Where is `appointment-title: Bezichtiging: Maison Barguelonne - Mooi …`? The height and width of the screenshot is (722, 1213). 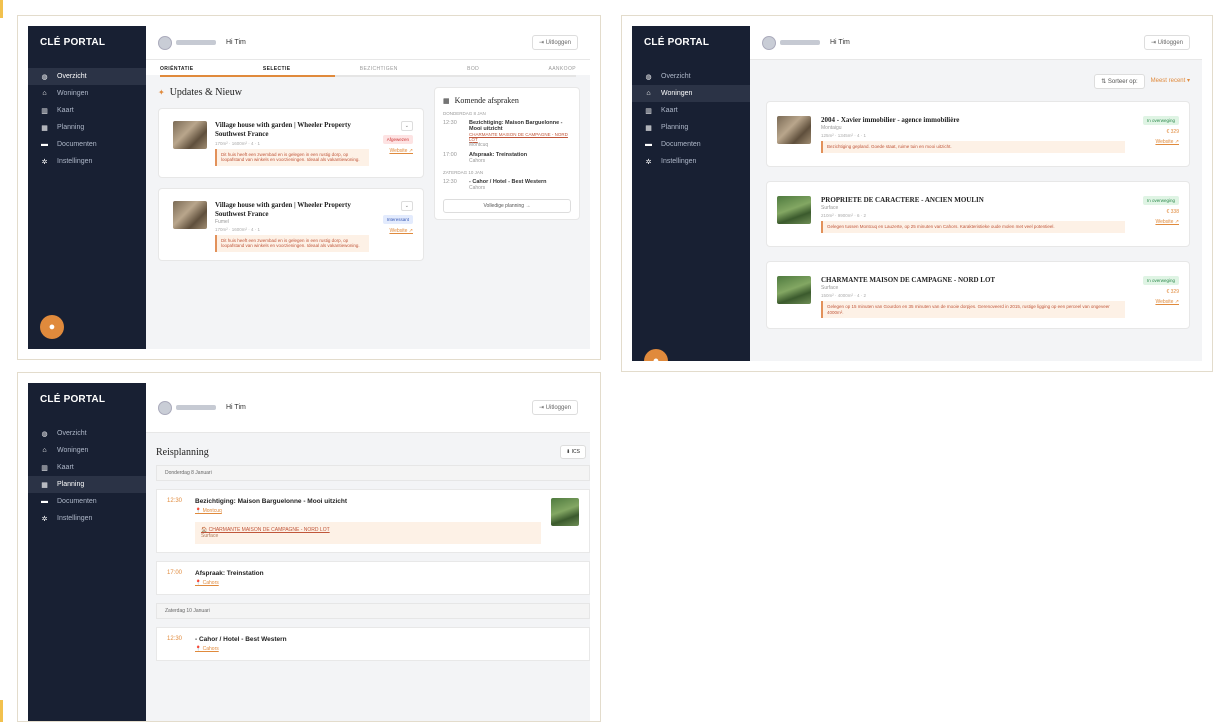
appointment-title: Bezichtiging: Maison Barguelonne - Mooi … is located at coordinates (516, 126).